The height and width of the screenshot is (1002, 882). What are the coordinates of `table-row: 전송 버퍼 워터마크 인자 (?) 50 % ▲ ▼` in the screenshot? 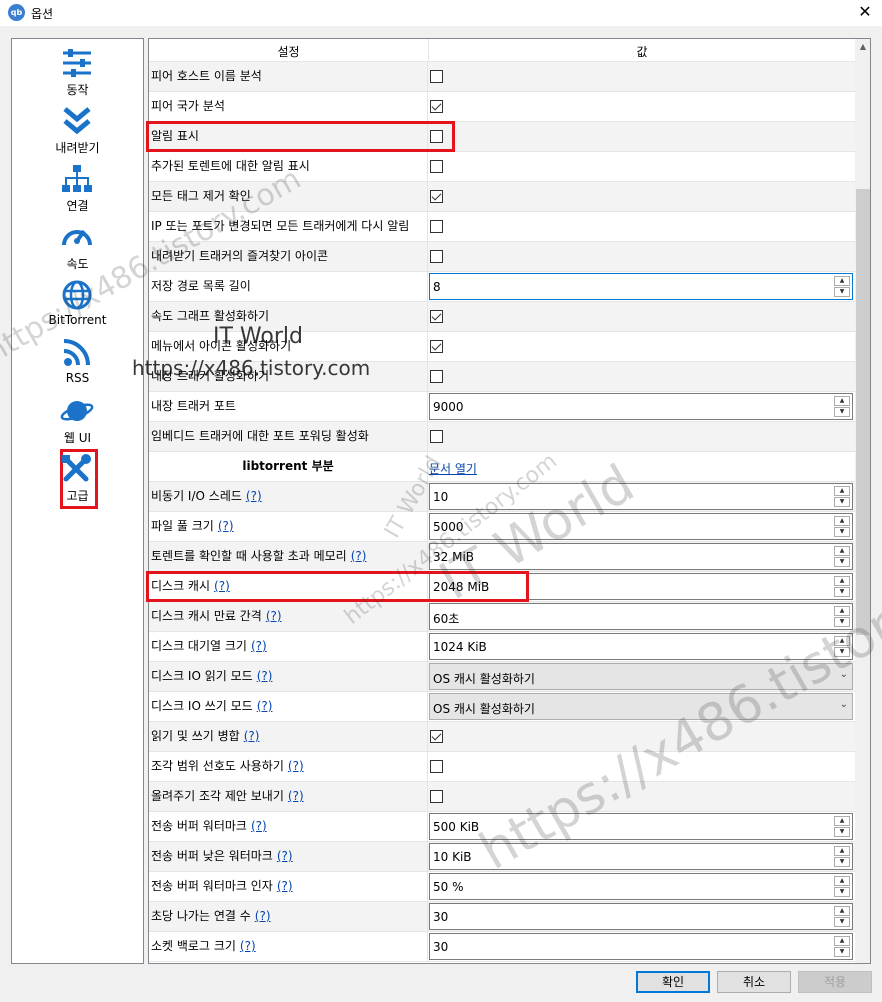 It's located at (502, 887).